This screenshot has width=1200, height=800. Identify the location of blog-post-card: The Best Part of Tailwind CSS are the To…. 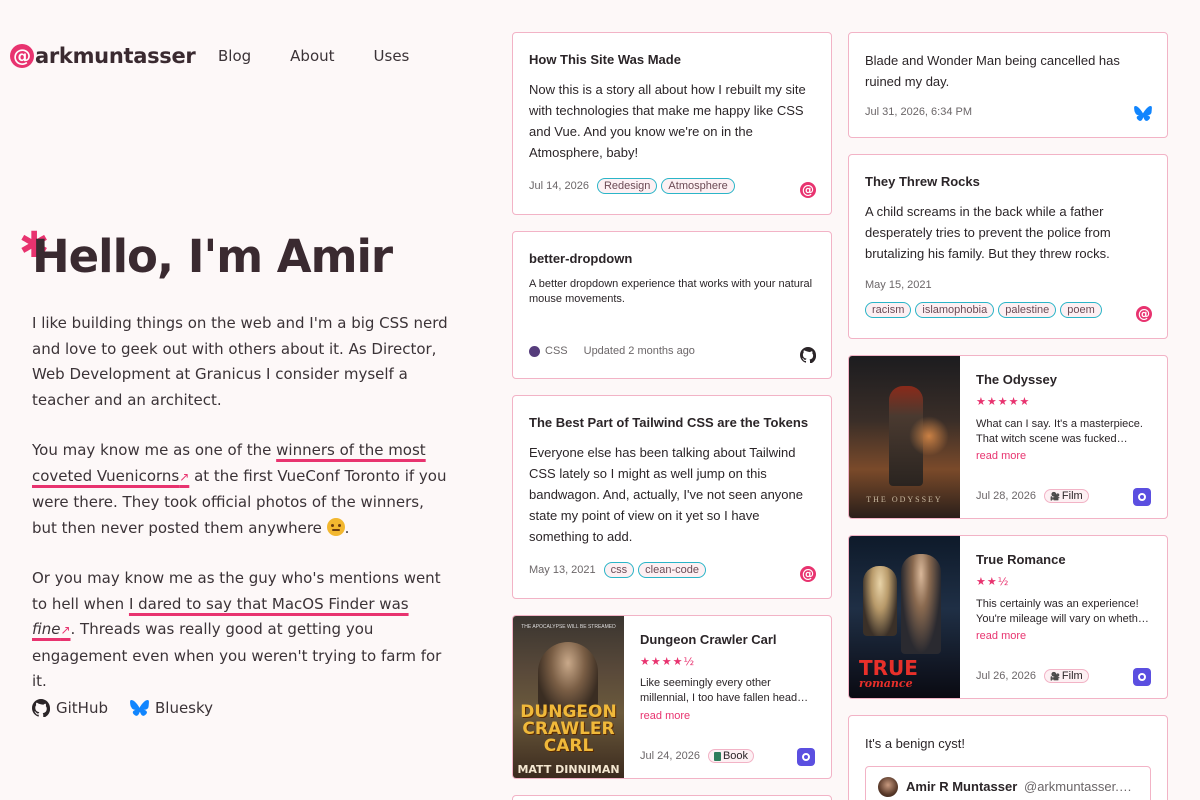
(672, 497).